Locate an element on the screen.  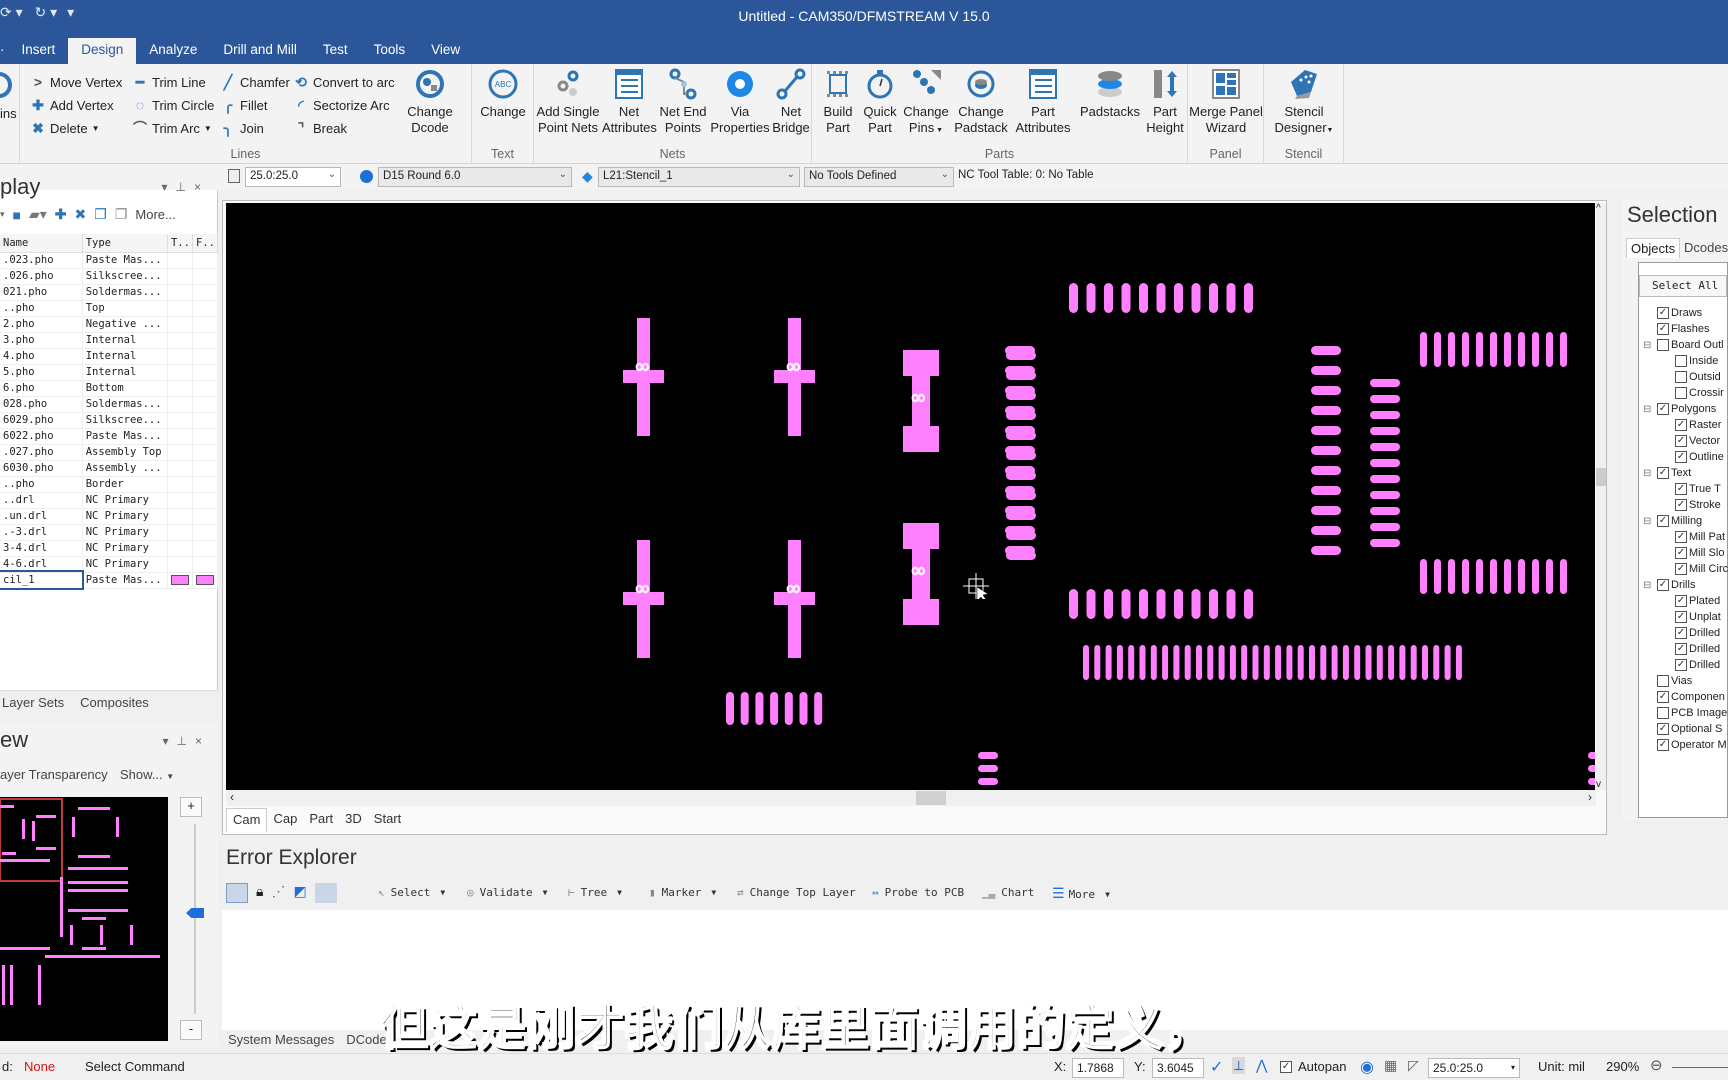
layer-name: 4.pho is located at coordinates (41, 356).